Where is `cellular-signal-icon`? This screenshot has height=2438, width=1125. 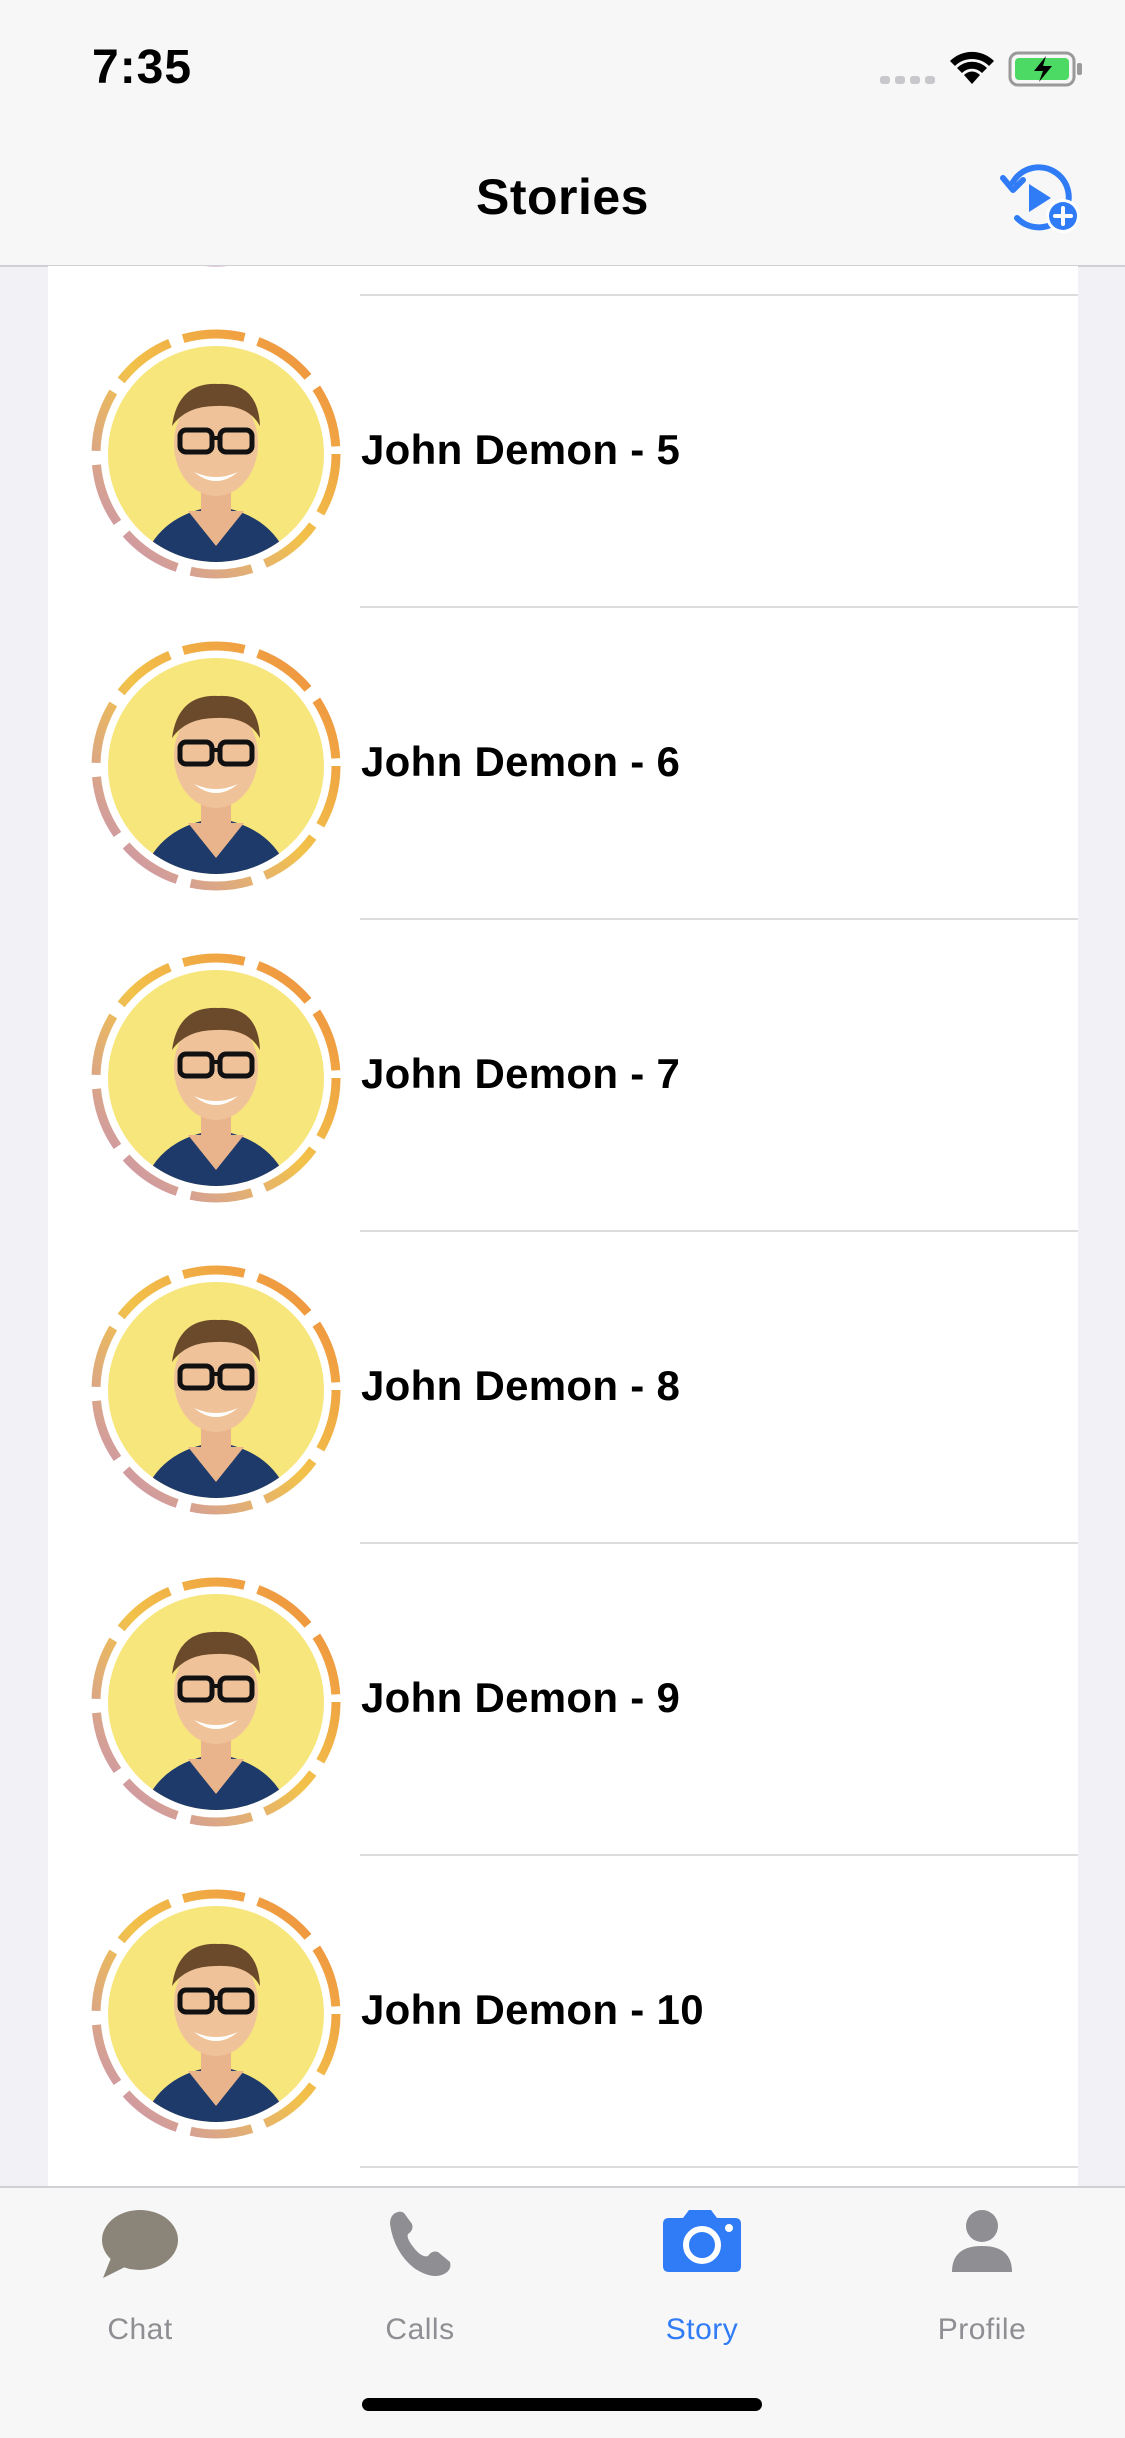
cellular-signal-icon is located at coordinates (907, 80).